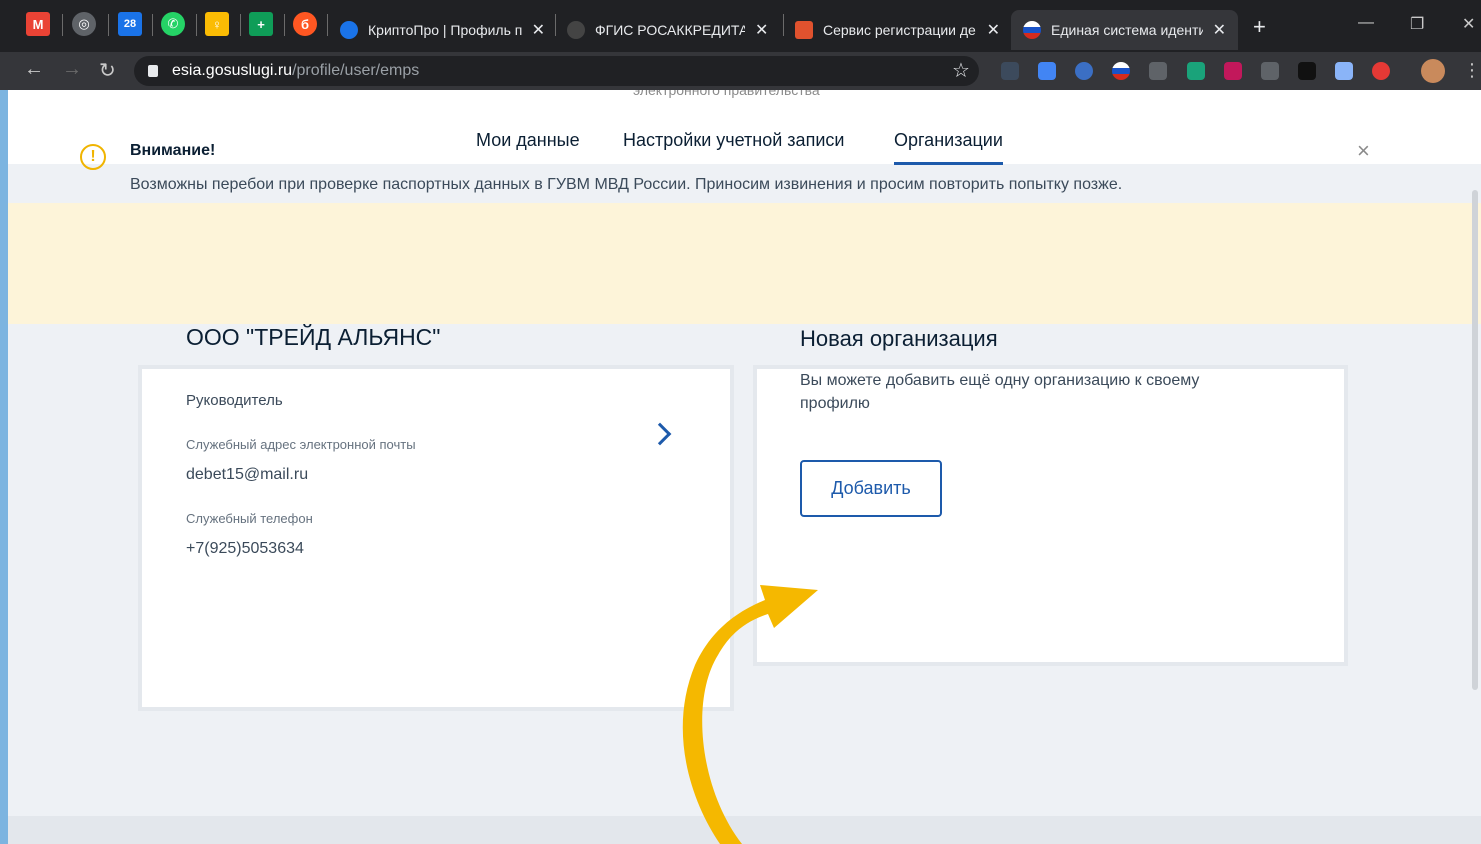 This screenshot has width=1481, height=844. What do you see at coordinates (1084, 71) in the screenshot?
I see `vpn-extension-icon` at bounding box center [1084, 71].